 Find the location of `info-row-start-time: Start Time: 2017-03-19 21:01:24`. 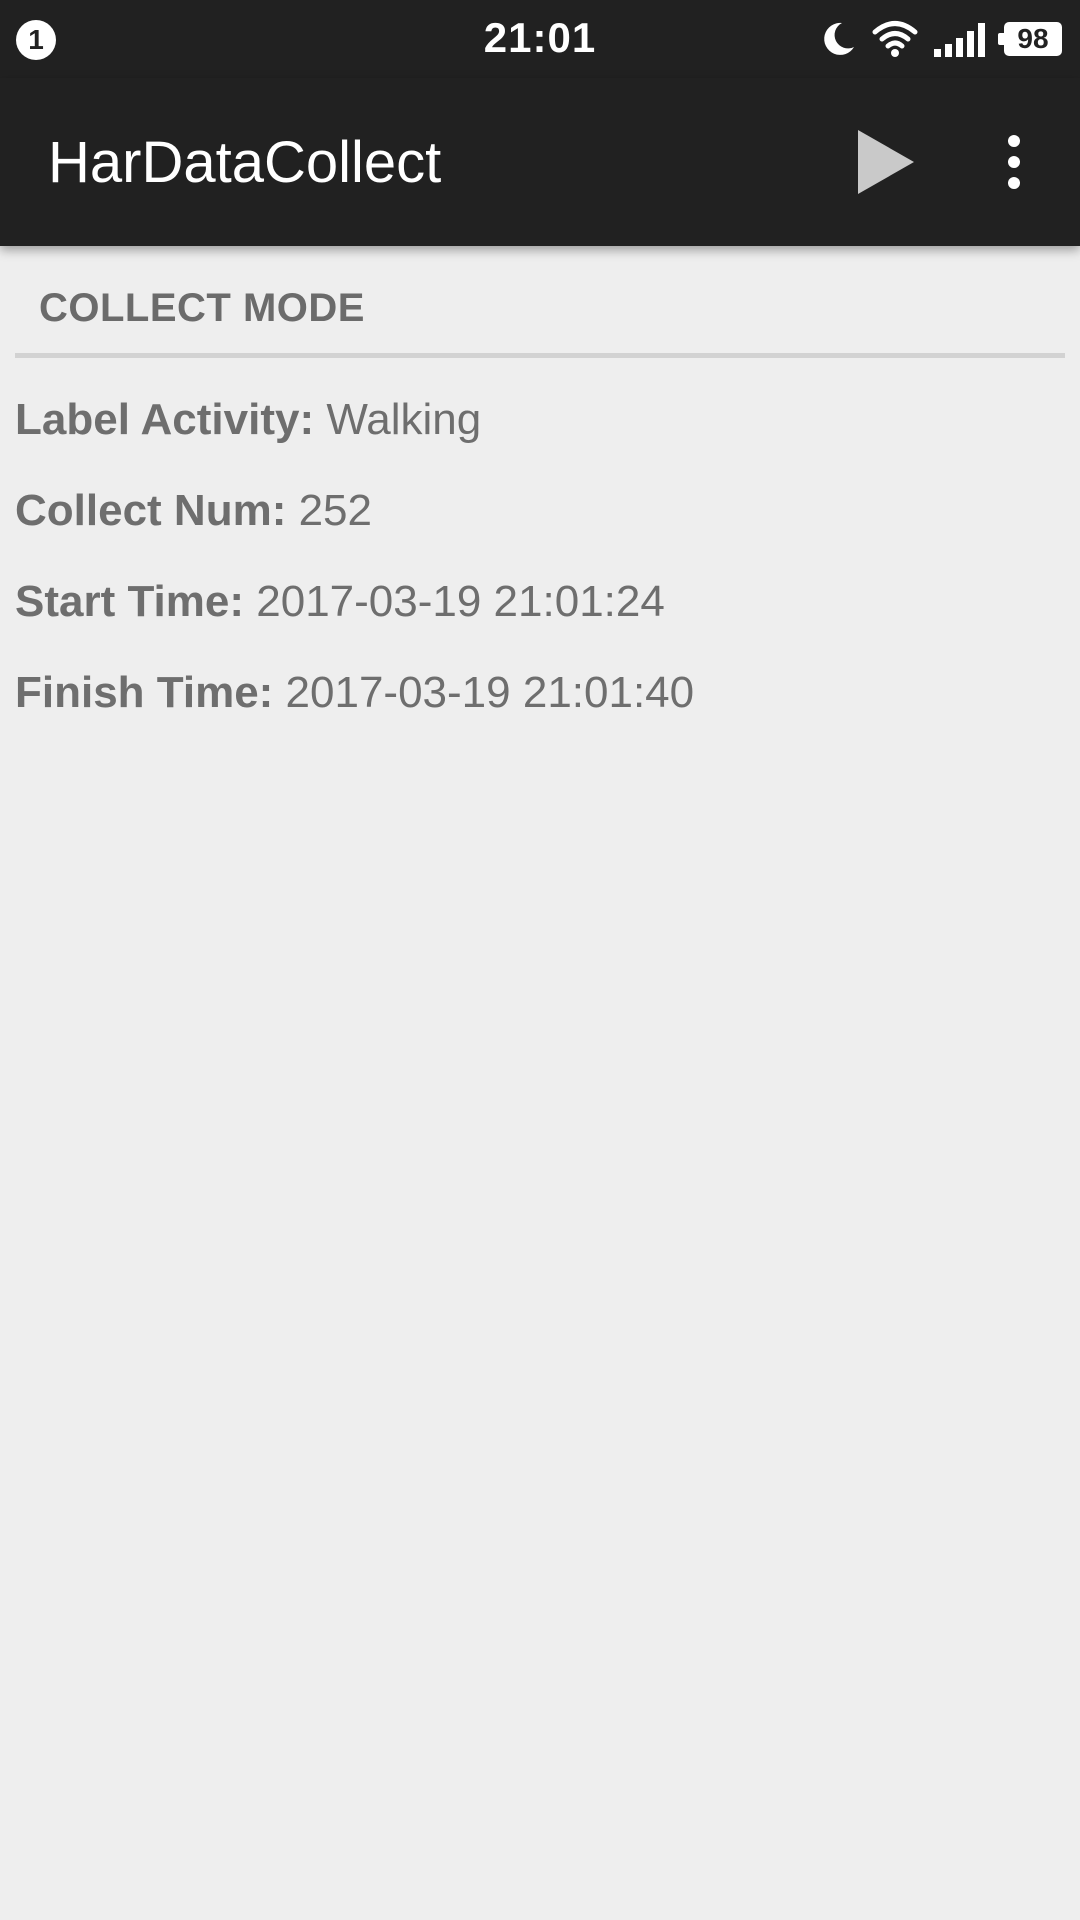

info-row-start-time: Start Time: 2017-03-19 21:01:24 is located at coordinates (547, 601).